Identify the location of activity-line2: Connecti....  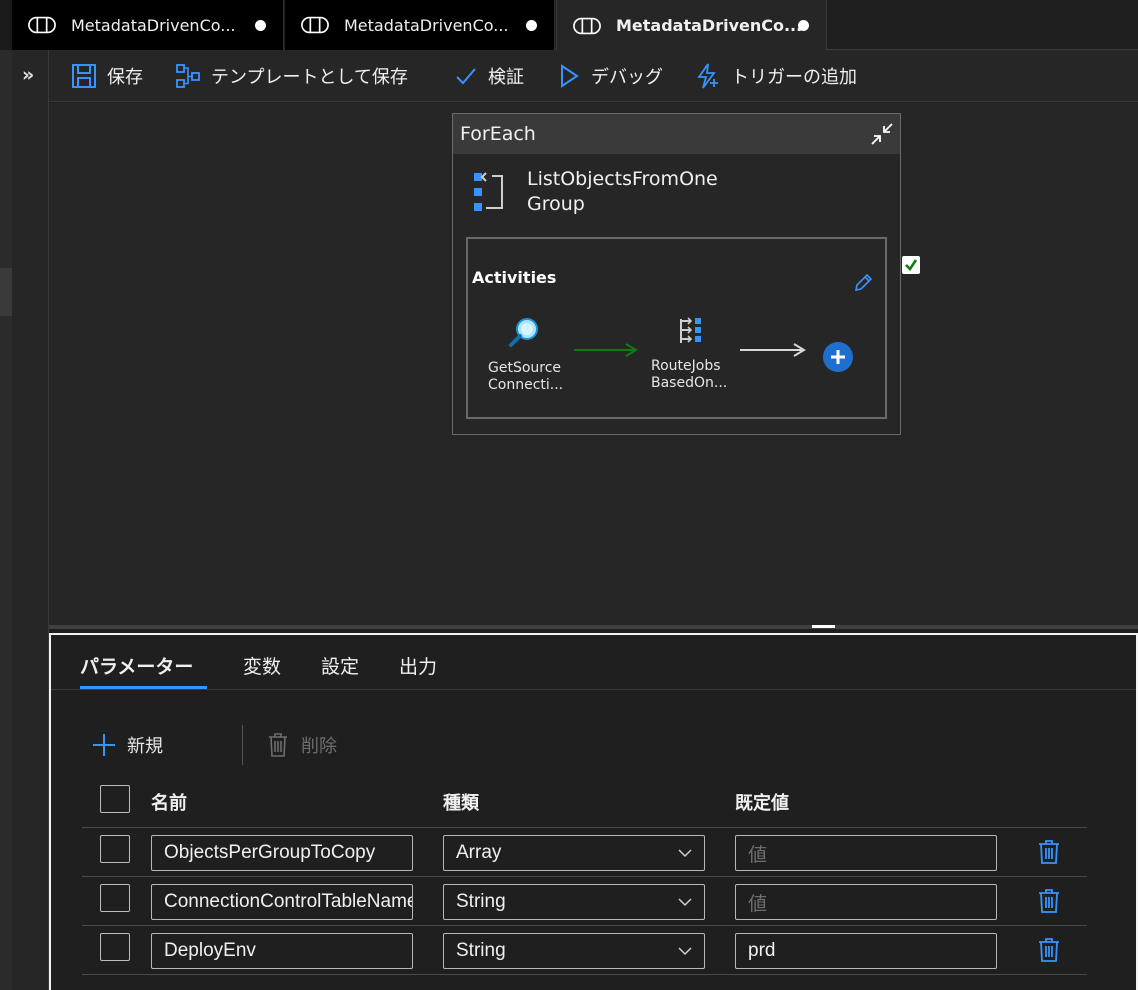
(526, 385).